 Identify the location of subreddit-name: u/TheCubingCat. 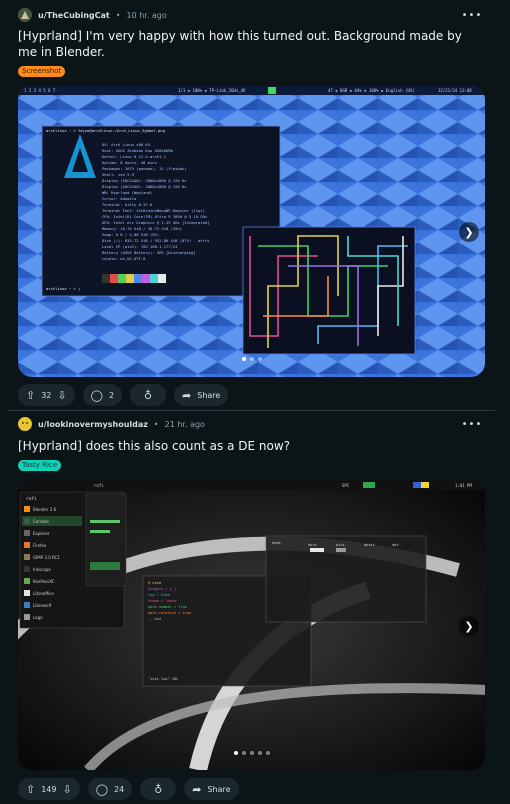
(74, 15).